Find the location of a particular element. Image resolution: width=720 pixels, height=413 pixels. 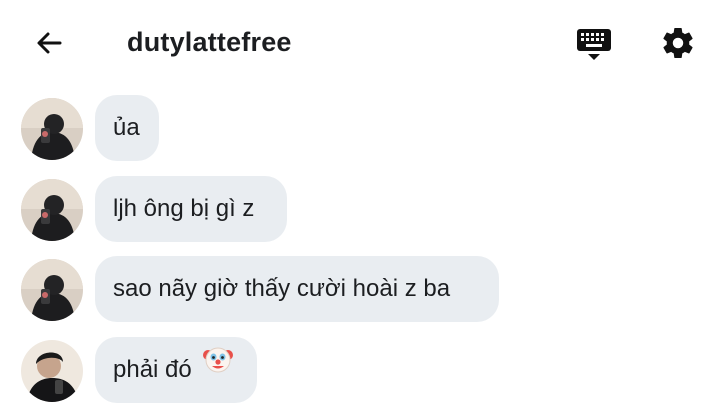

back-button is located at coordinates (49, 43).